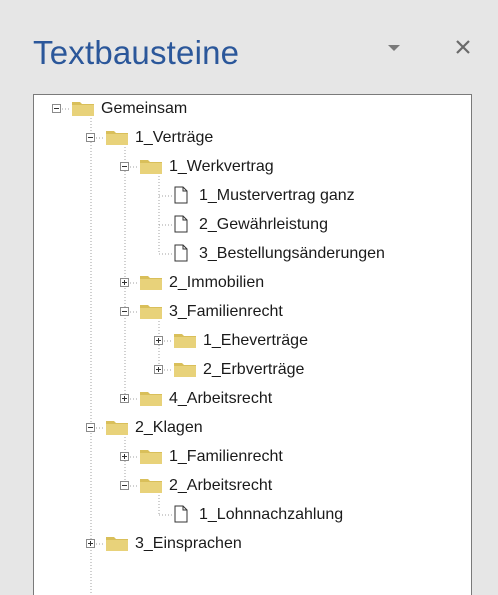 The width and height of the screenshot is (498, 595). Describe the element at coordinates (221, 485) in the screenshot. I see `tree-node-label: 2_Arbeitsrecht` at that location.